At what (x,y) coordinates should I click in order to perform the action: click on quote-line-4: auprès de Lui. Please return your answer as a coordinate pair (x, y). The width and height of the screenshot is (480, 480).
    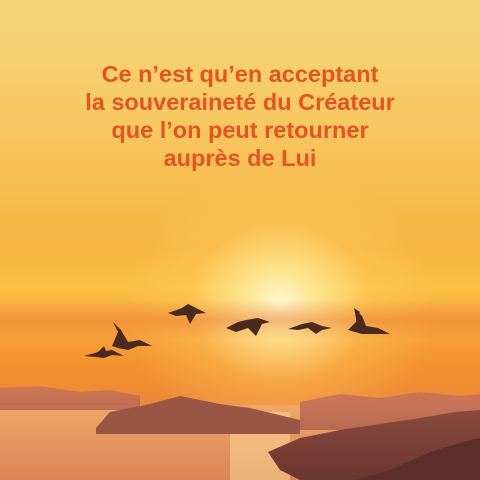
    Looking at the image, I should click on (240, 158).